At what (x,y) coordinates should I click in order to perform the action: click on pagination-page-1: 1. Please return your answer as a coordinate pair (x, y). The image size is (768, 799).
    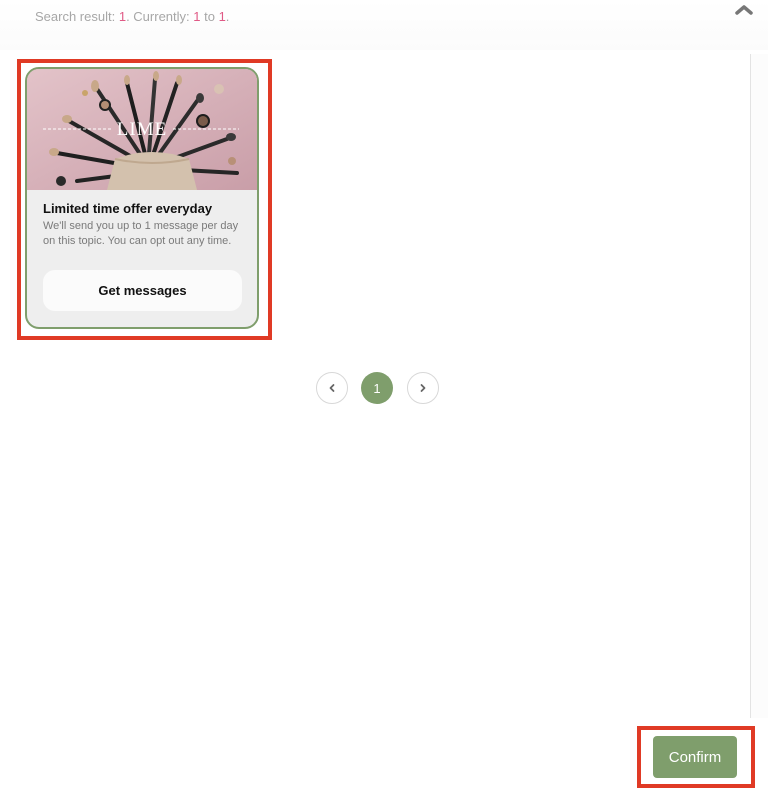
    Looking at the image, I should click on (377, 388).